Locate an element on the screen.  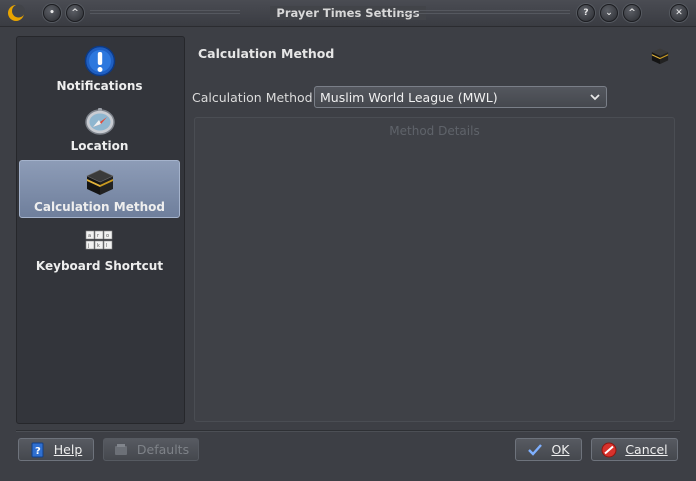
chevron-down-icon is located at coordinates (595, 97).